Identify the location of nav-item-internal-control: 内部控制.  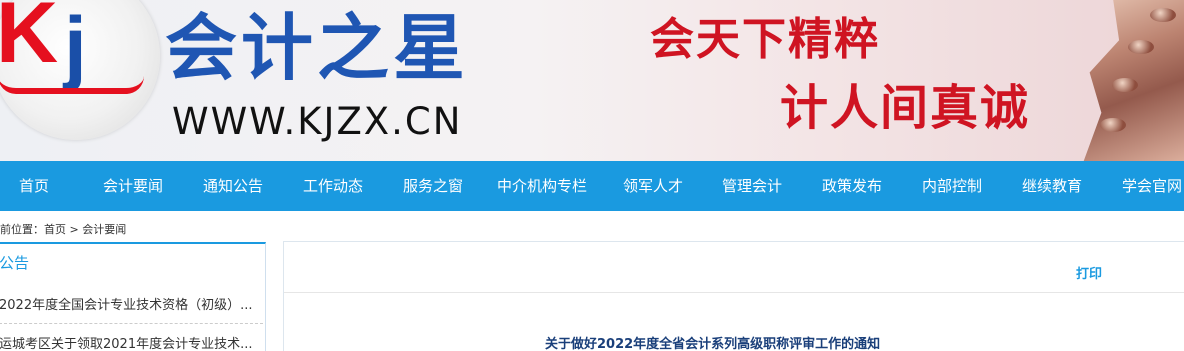
(952, 186).